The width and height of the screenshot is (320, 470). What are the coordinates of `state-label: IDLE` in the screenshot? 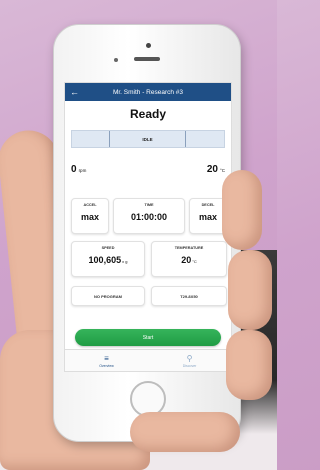 It's located at (148, 139).